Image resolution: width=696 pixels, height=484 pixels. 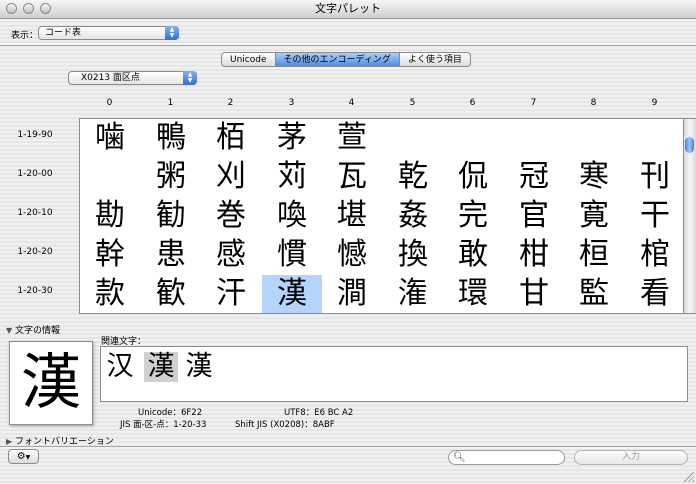 What do you see at coordinates (594, 177) in the screenshot?
I see `char-cell: 寒` at bounding box center [594, 177].